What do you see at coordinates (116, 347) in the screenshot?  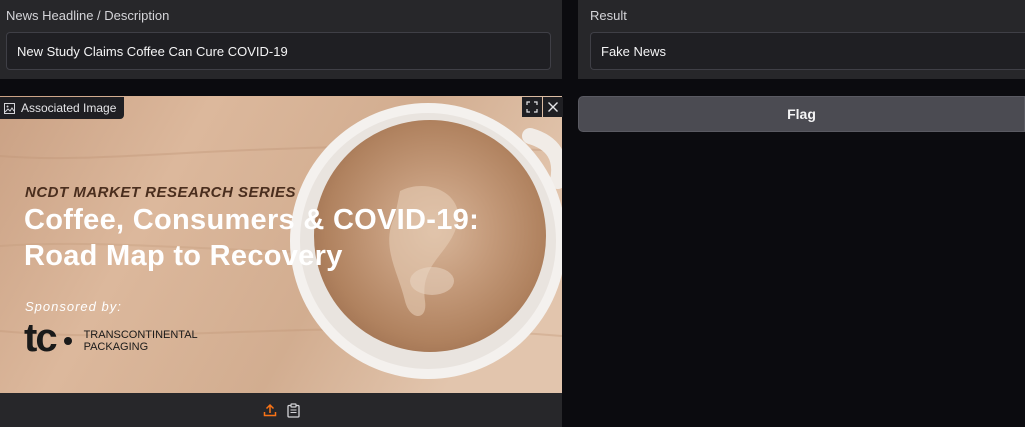 I see `logo-text-line2: PACKAGING` at bounding box center [116, 347].